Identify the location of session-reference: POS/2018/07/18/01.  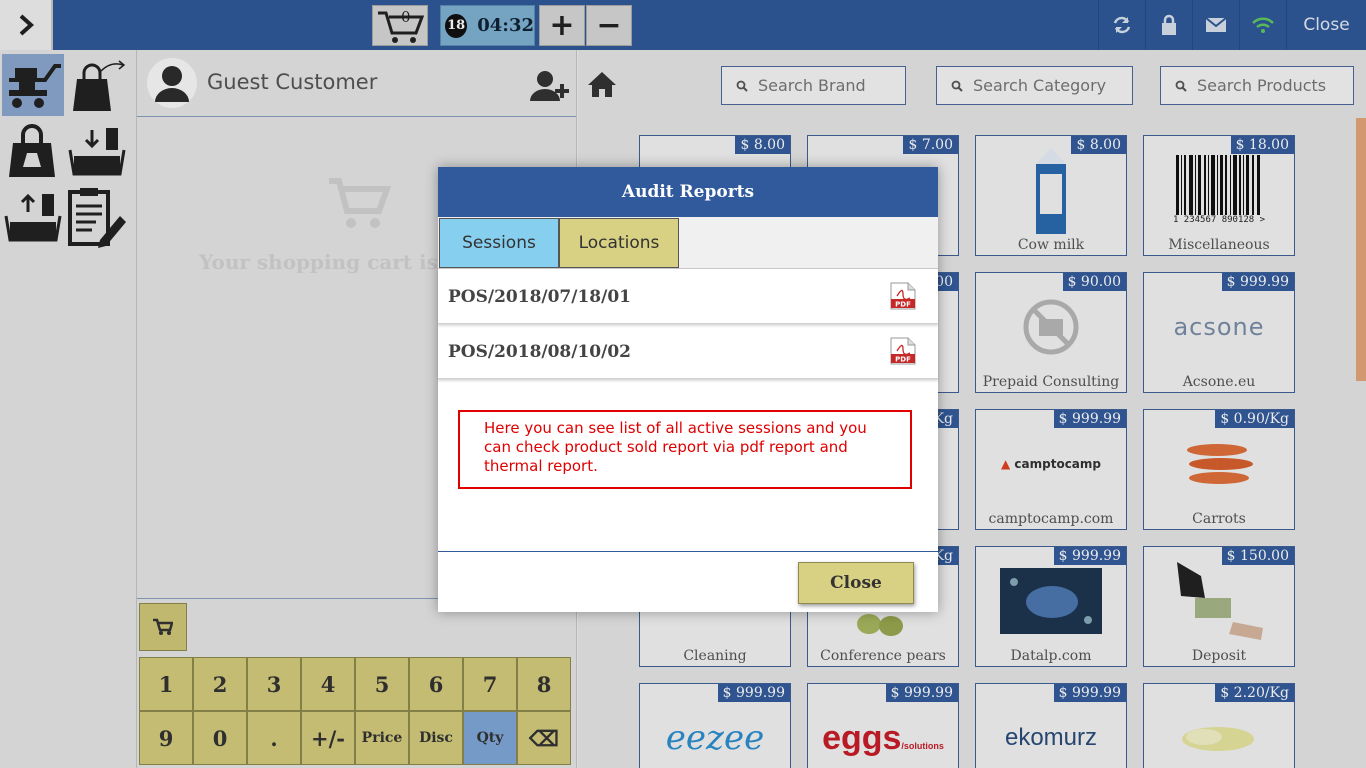
(539, 297).